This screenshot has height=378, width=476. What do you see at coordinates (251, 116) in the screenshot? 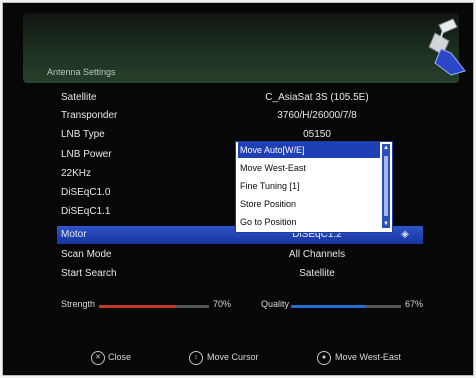
I see `setting-row-transponder: Transponder 3760/H/26000/7/8` at bounding box center [251, 116].